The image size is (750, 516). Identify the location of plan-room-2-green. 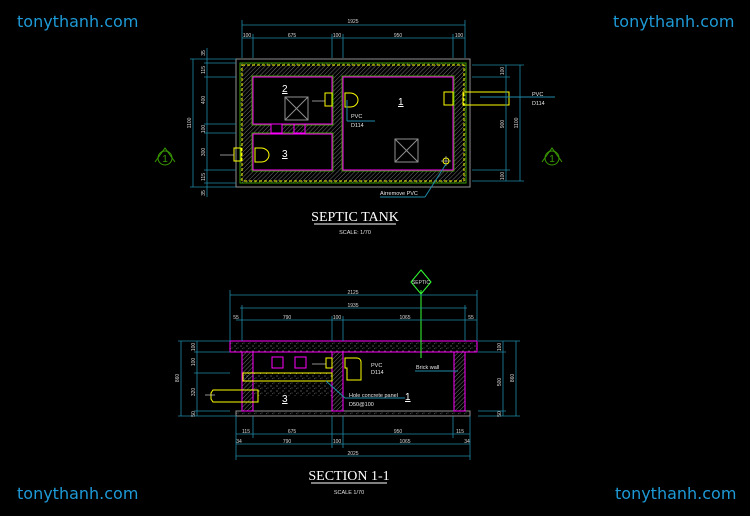
(292, 100).